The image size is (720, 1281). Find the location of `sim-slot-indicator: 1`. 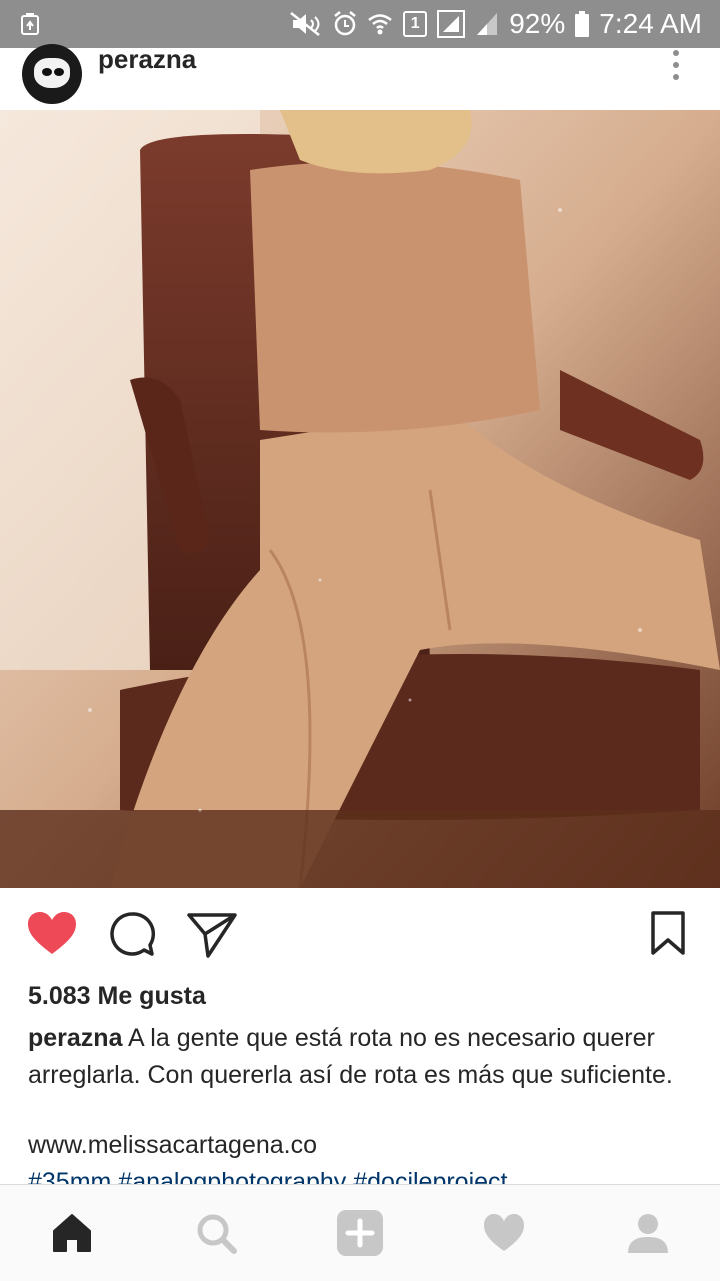

sim-slot-indicator: 1 is located at coordinates (415, 24).